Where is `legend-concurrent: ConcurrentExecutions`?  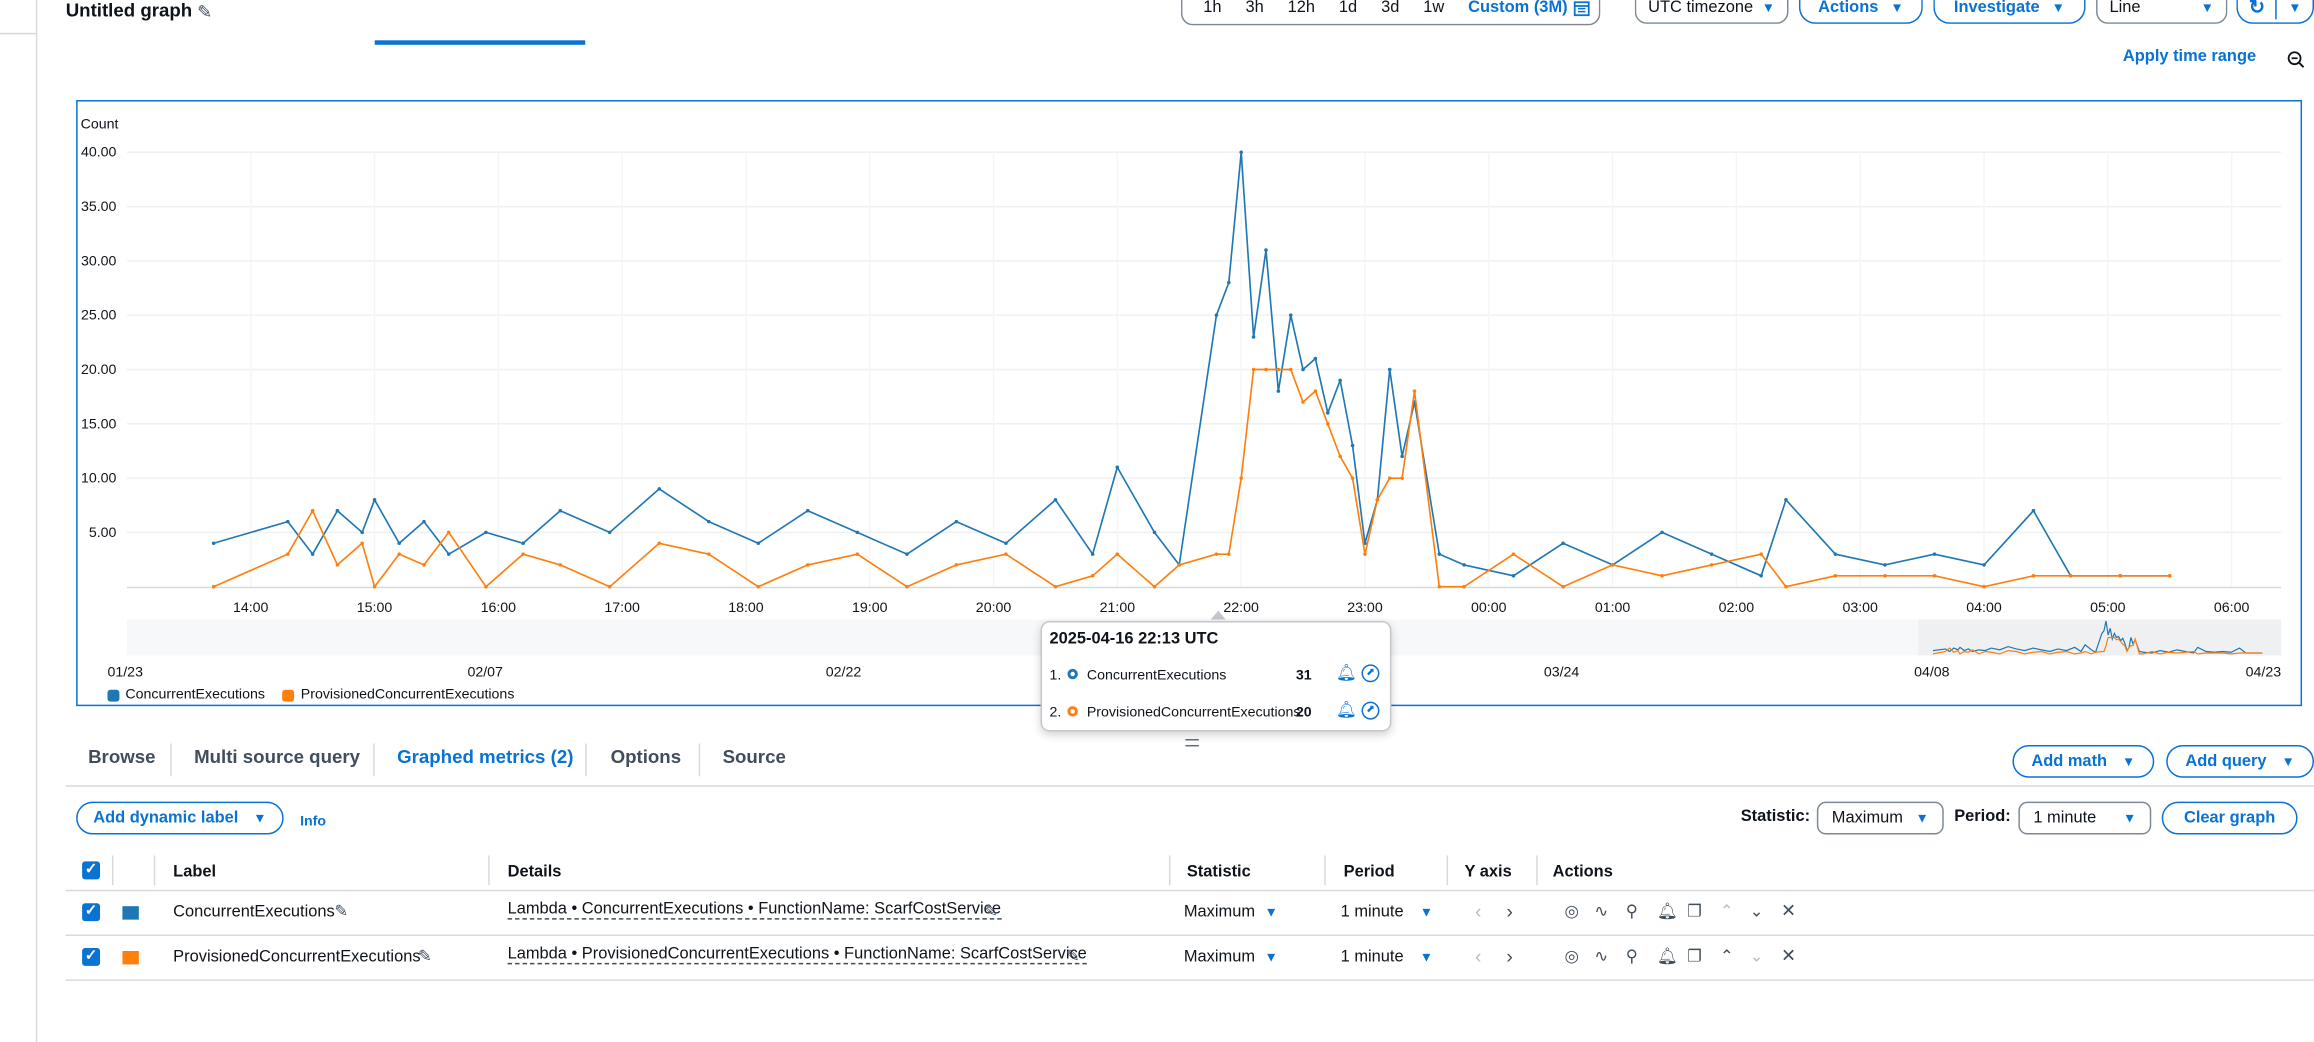 legend-concurrent: ConcurrentExecutions is located at coordinates (195, 695).